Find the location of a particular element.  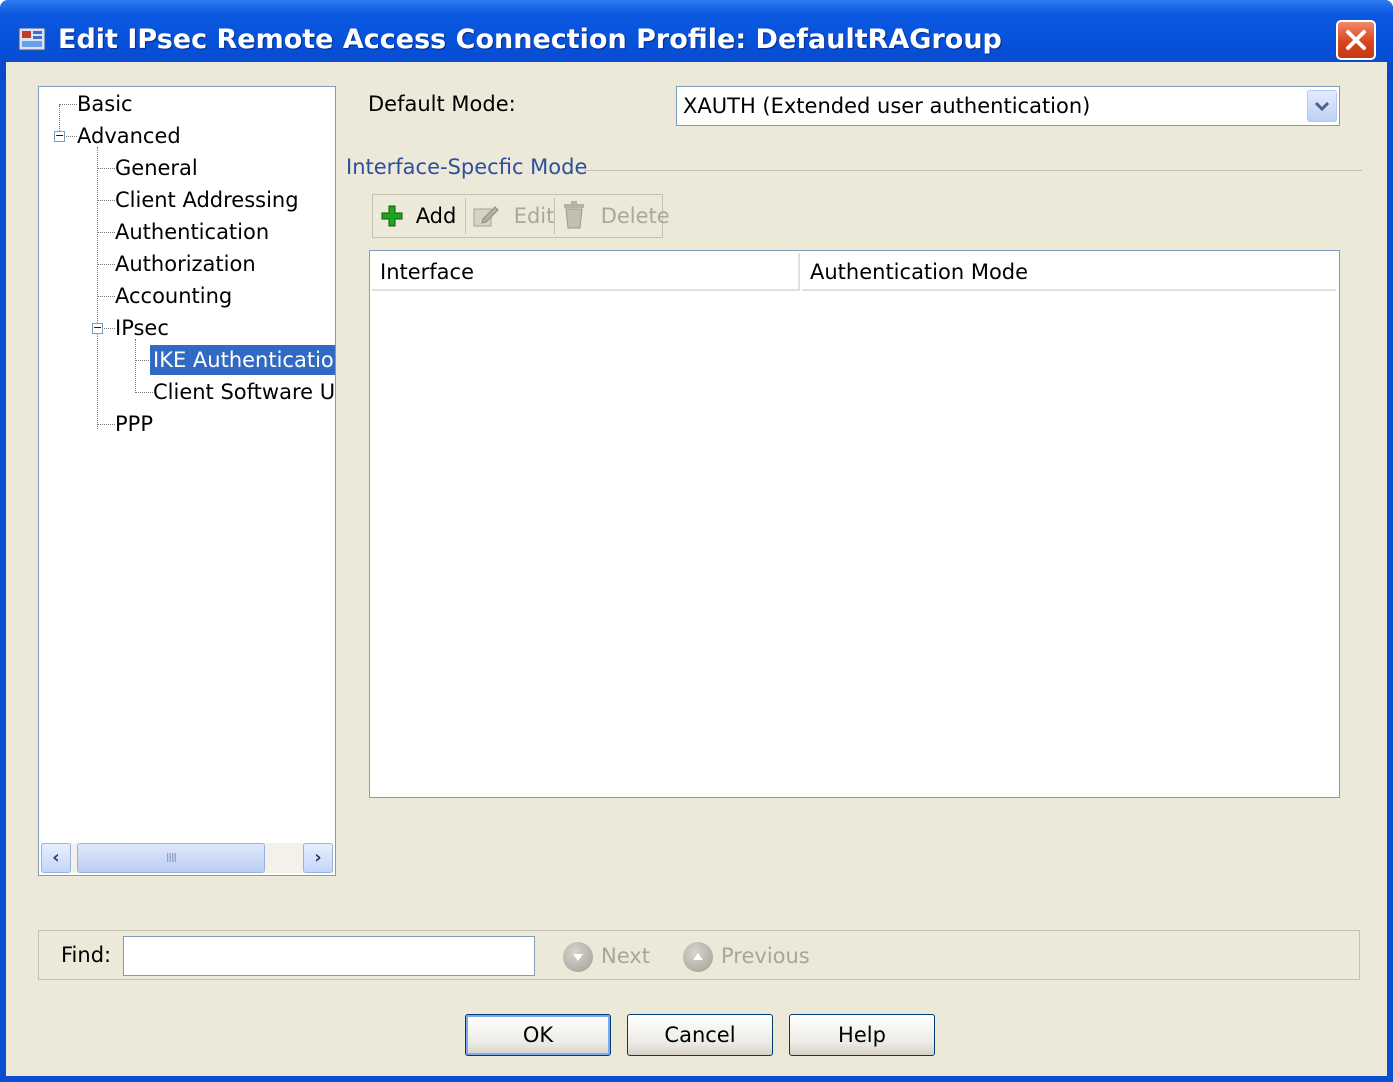

collapse-ipsec-icon: − is located at coordinates (97, 328).